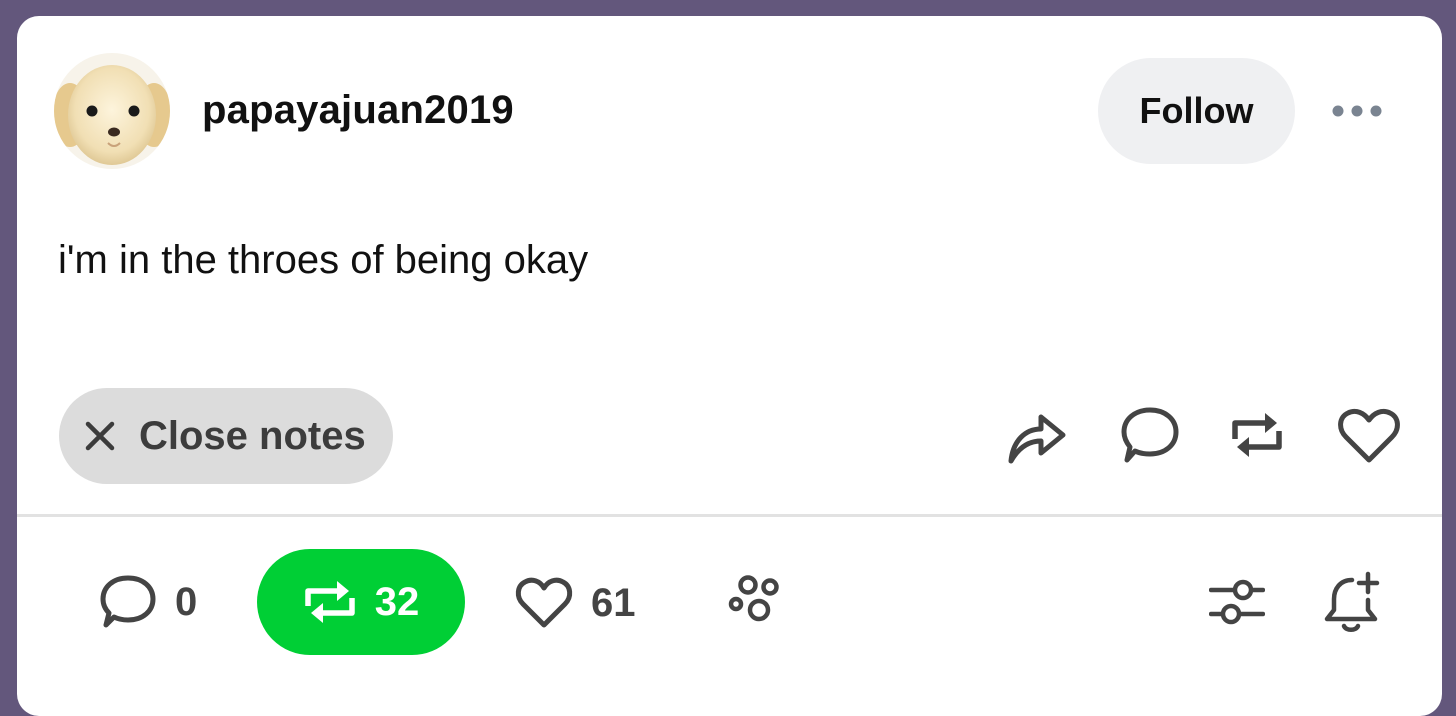  Describe the element at coordinates (100, 436) in the screenshot. I see `close-icon` at that location.